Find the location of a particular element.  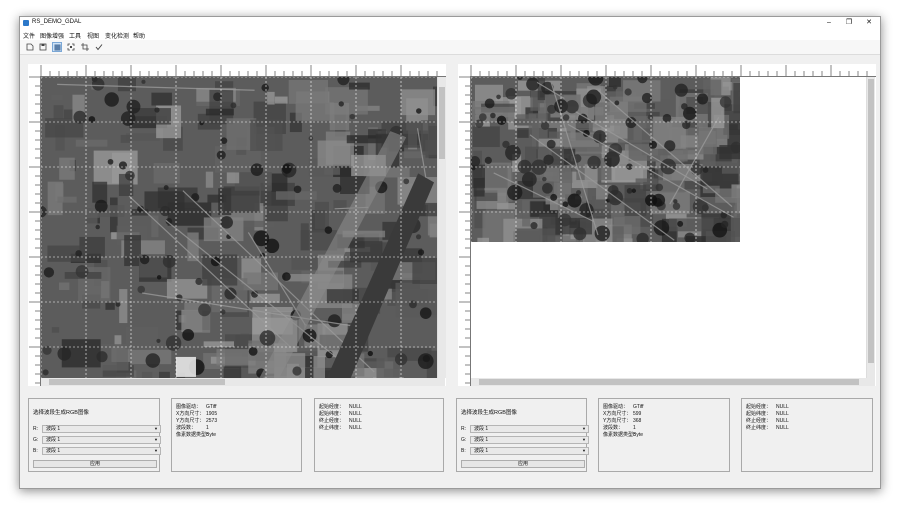

left-green-band-select: 波段 1 ▼ is located at coordinates (101, 440).